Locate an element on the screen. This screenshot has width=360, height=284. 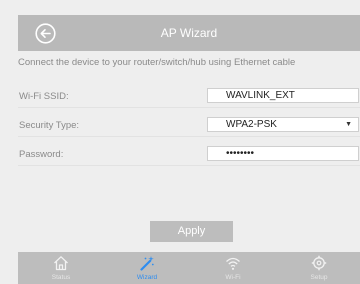
apply-button: Apply is located at coordinates (191, 231).